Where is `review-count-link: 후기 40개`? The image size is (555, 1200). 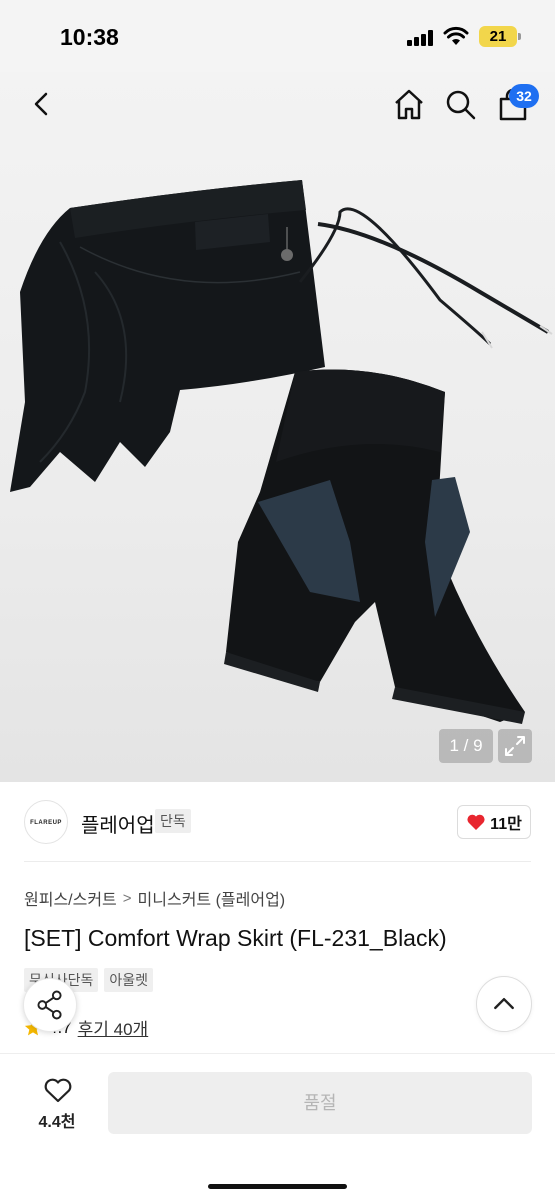
review-count-link: 후기 40개 is located at coordinates (113, 1027).